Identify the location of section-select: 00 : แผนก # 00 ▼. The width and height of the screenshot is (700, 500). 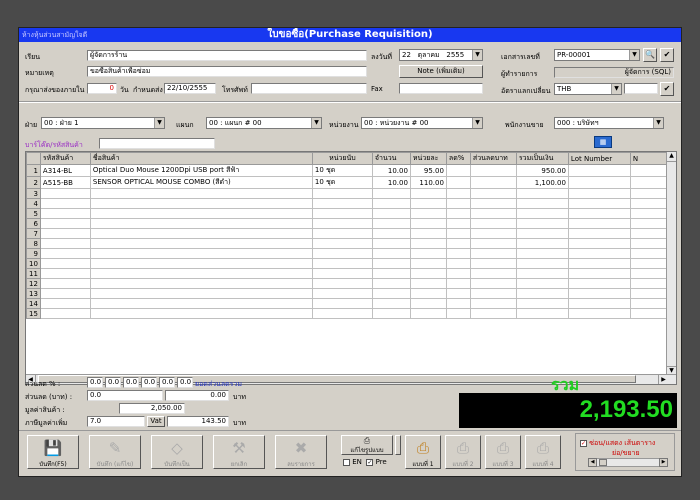
(264, 123).